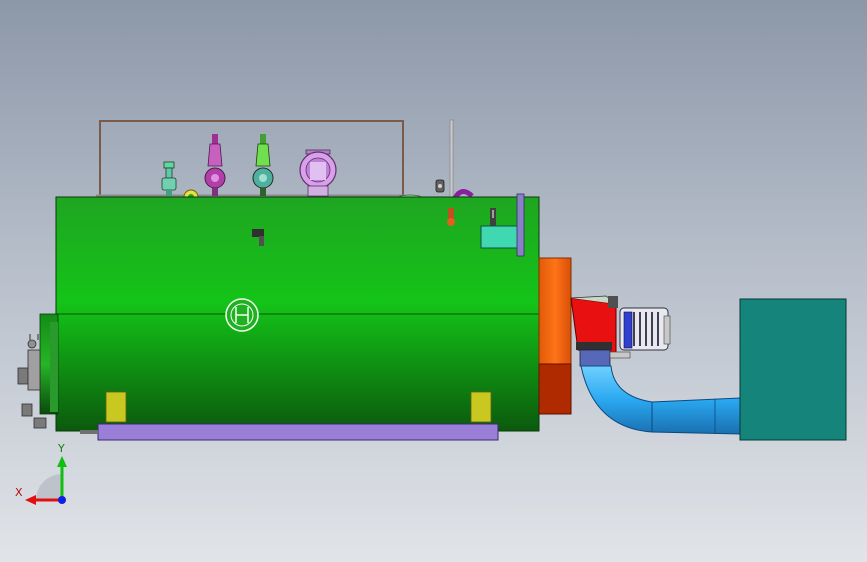  Describe the element at coordinates (451, 160) in the screenshot. I see `vent-pipe` at that location.